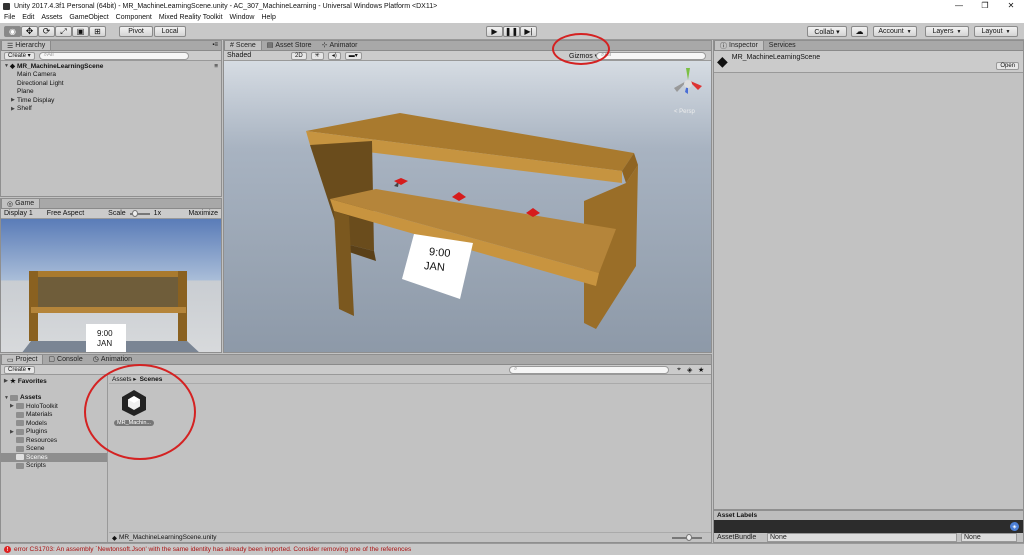  What do you see at coordinates (651, 55) in the screenshot?
I see `scene-search-input: ⌕All` at bounding box center [651, 55].